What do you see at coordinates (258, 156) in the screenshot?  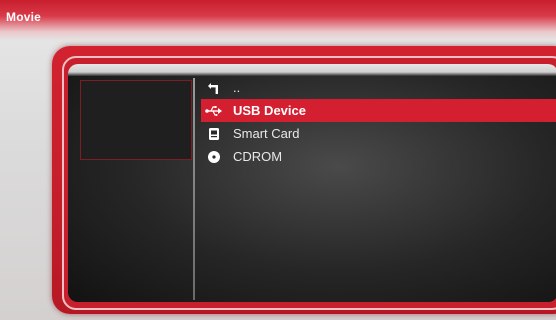 I see `list-item-label: CDROM` at bounding box center [258, 156].